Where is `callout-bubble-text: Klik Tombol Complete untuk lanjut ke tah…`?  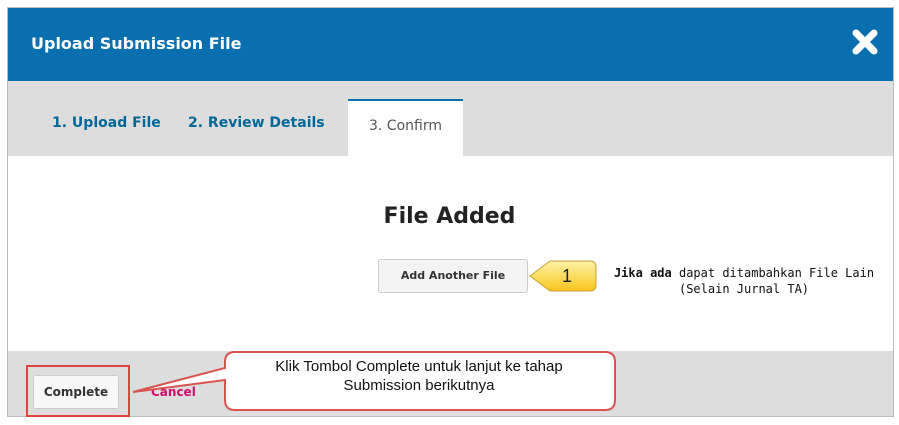
callout-bubble-text: Klik Tombol Complete untuk lanjut ke tah… is located at coordinates (419, 376).